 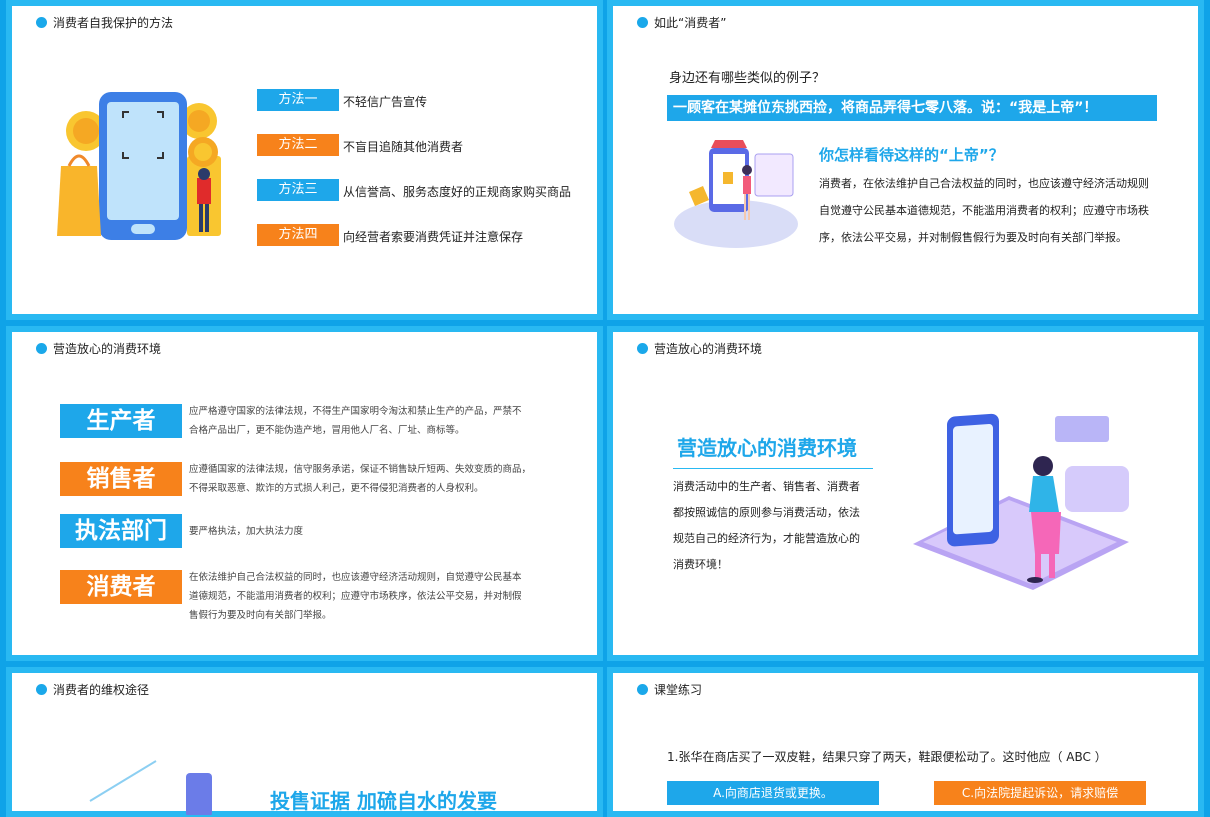 I want to click on phone-shopping-illustration, so click(x=139, y=166).